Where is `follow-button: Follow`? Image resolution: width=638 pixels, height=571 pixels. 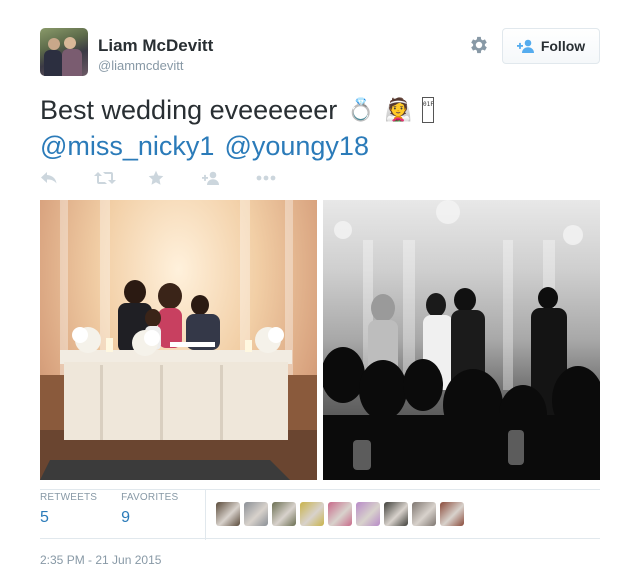
follow-button: Follow is located at coordinates (551, 46).